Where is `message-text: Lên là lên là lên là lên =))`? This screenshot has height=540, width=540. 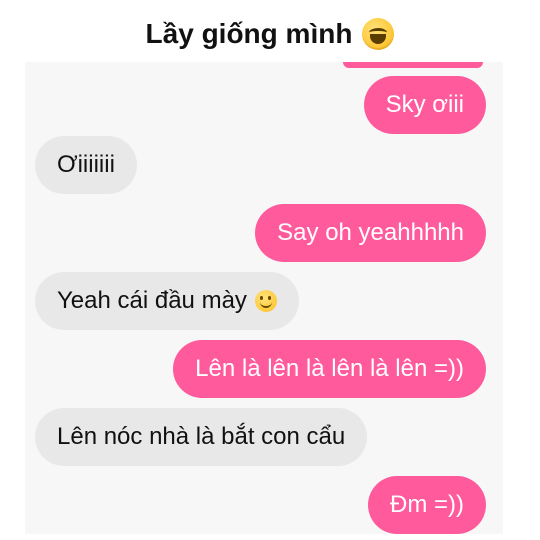
message-text: Lên là lên là lên là lên =)) is located at coordinates (329, 368).